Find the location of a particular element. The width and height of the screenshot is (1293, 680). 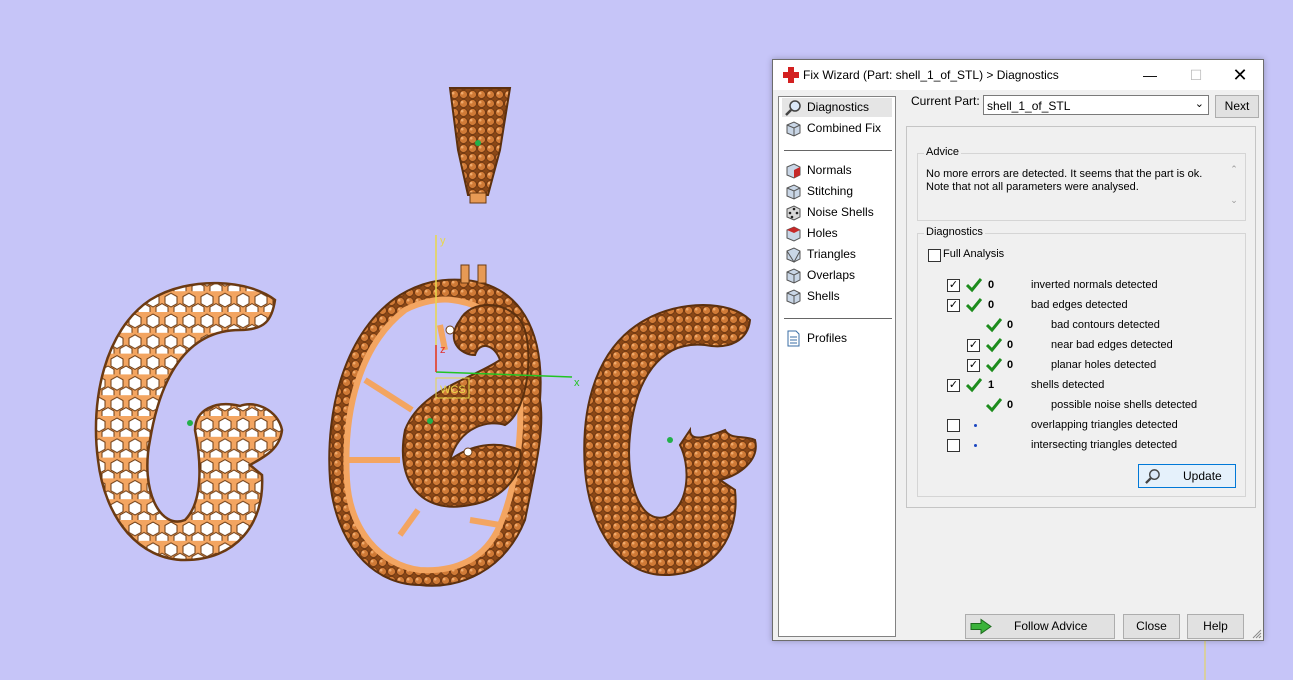

current-part-select: shell_1_of_STL ⌄ is located at coordinates (1096, 105).